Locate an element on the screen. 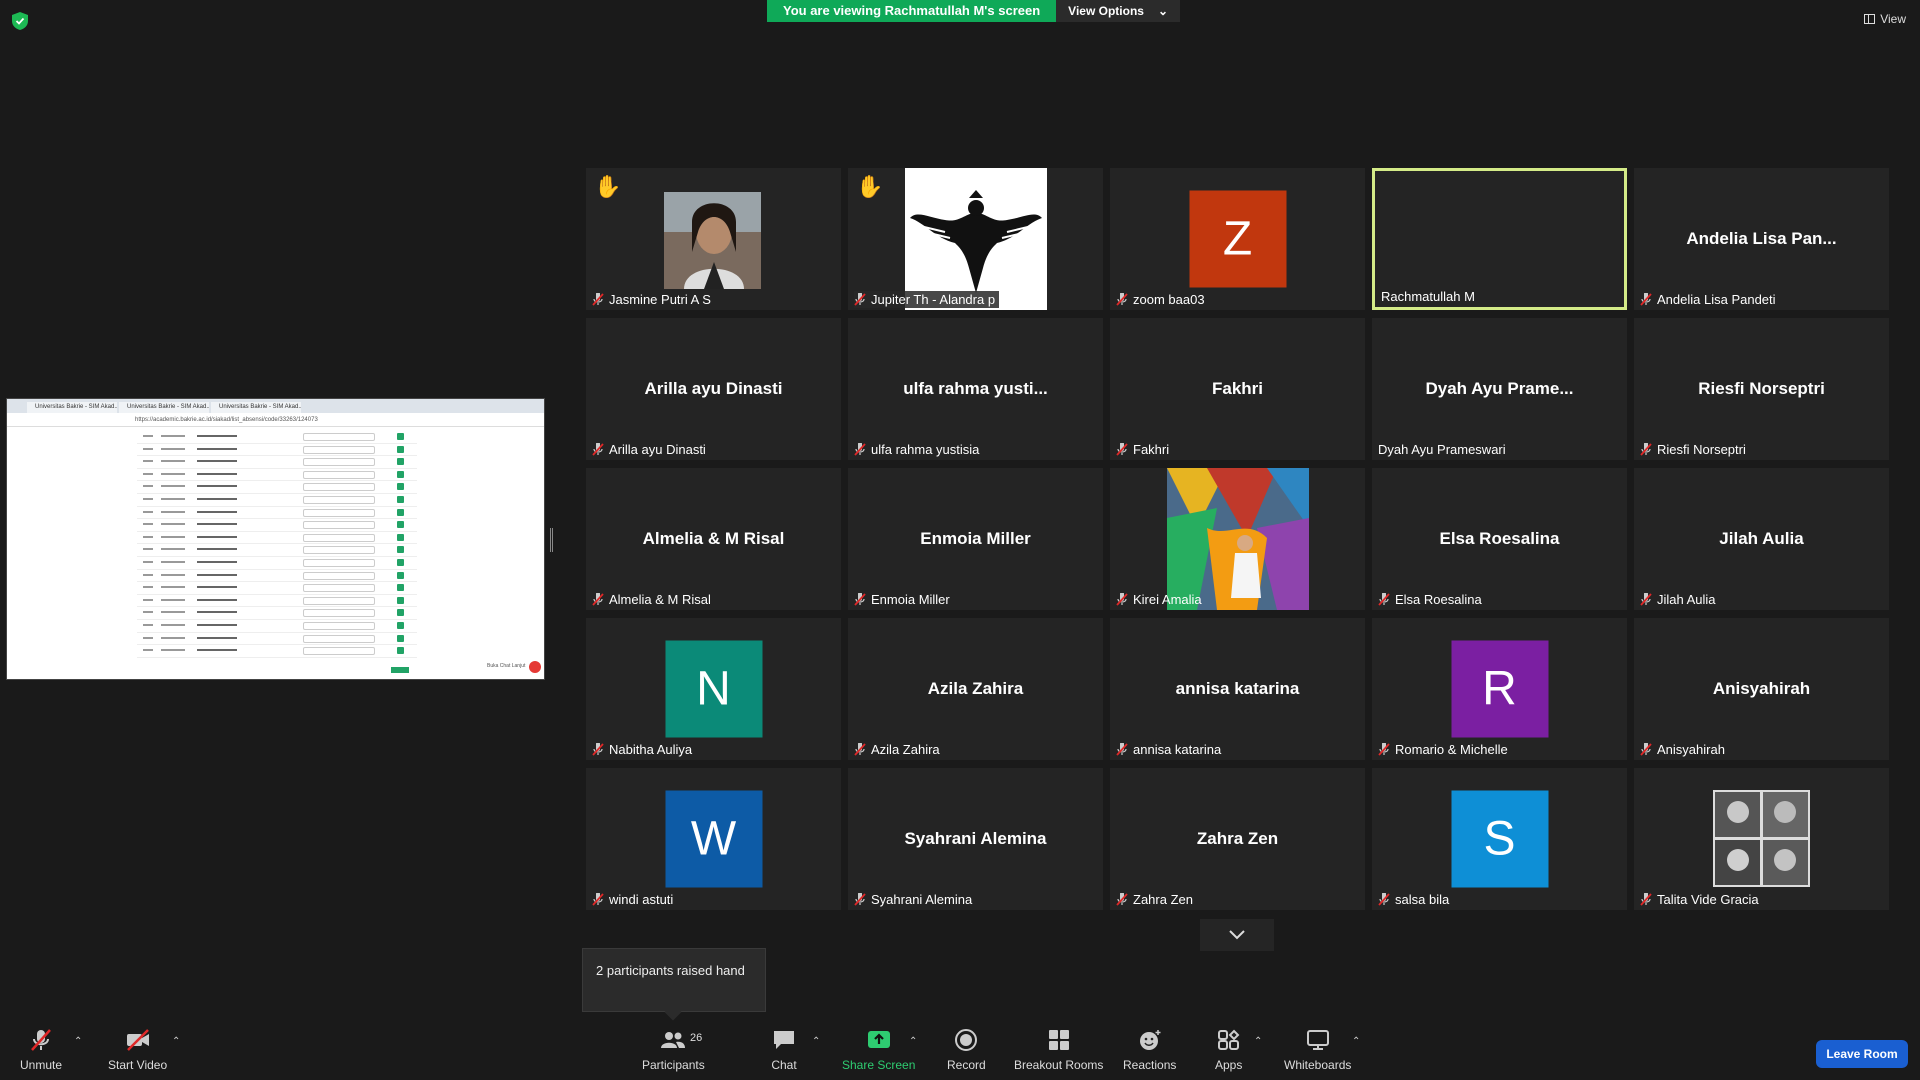 The width and height of the screenshot is (1920, 1080). participant-tile: annisa katarina annisa katarina is located at coordinates (1237, 689).